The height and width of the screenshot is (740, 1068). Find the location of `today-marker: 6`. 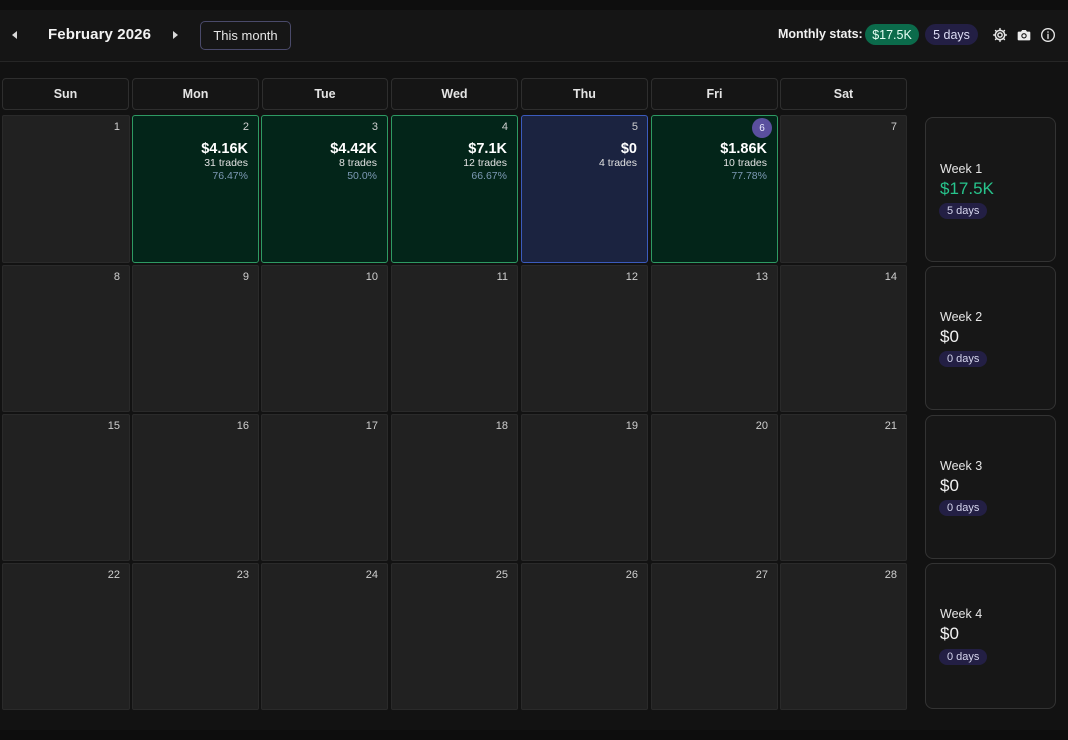

today-marker: 6 is located at coordinates (762, 128).